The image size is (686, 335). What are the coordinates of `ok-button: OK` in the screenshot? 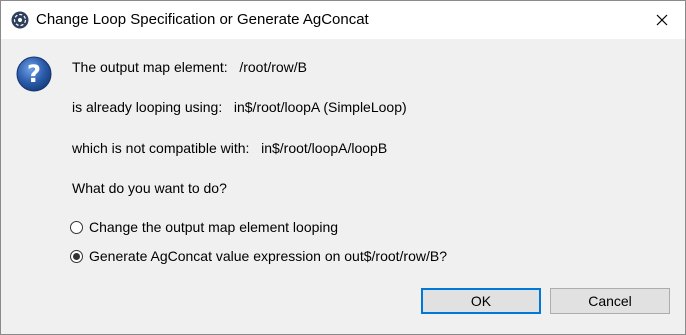 It's located at (481, 301).